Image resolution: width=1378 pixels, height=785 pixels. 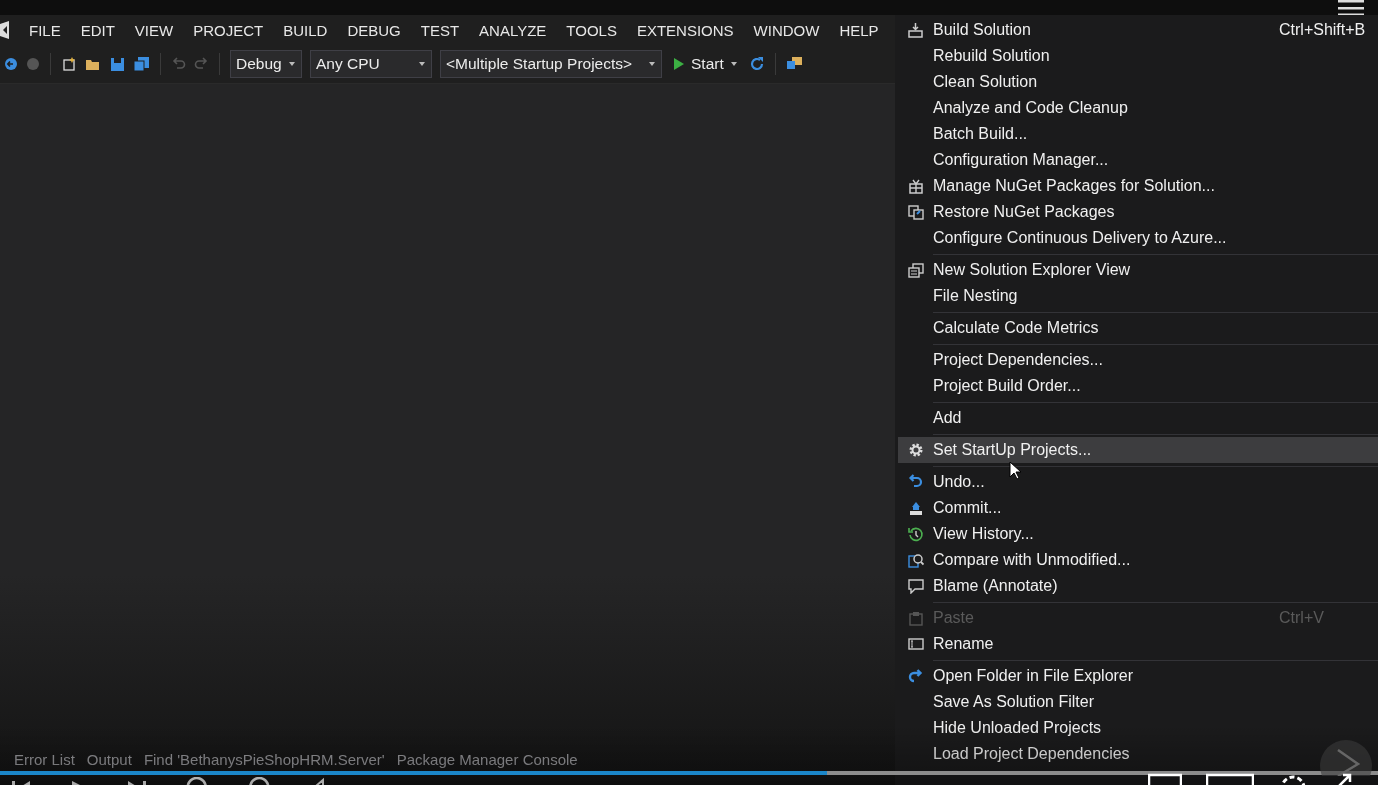 What do you see at coordinates (591, 30) in the screenshot?
I see `menu-item: TOOLS` at bounding box center [591, 30].